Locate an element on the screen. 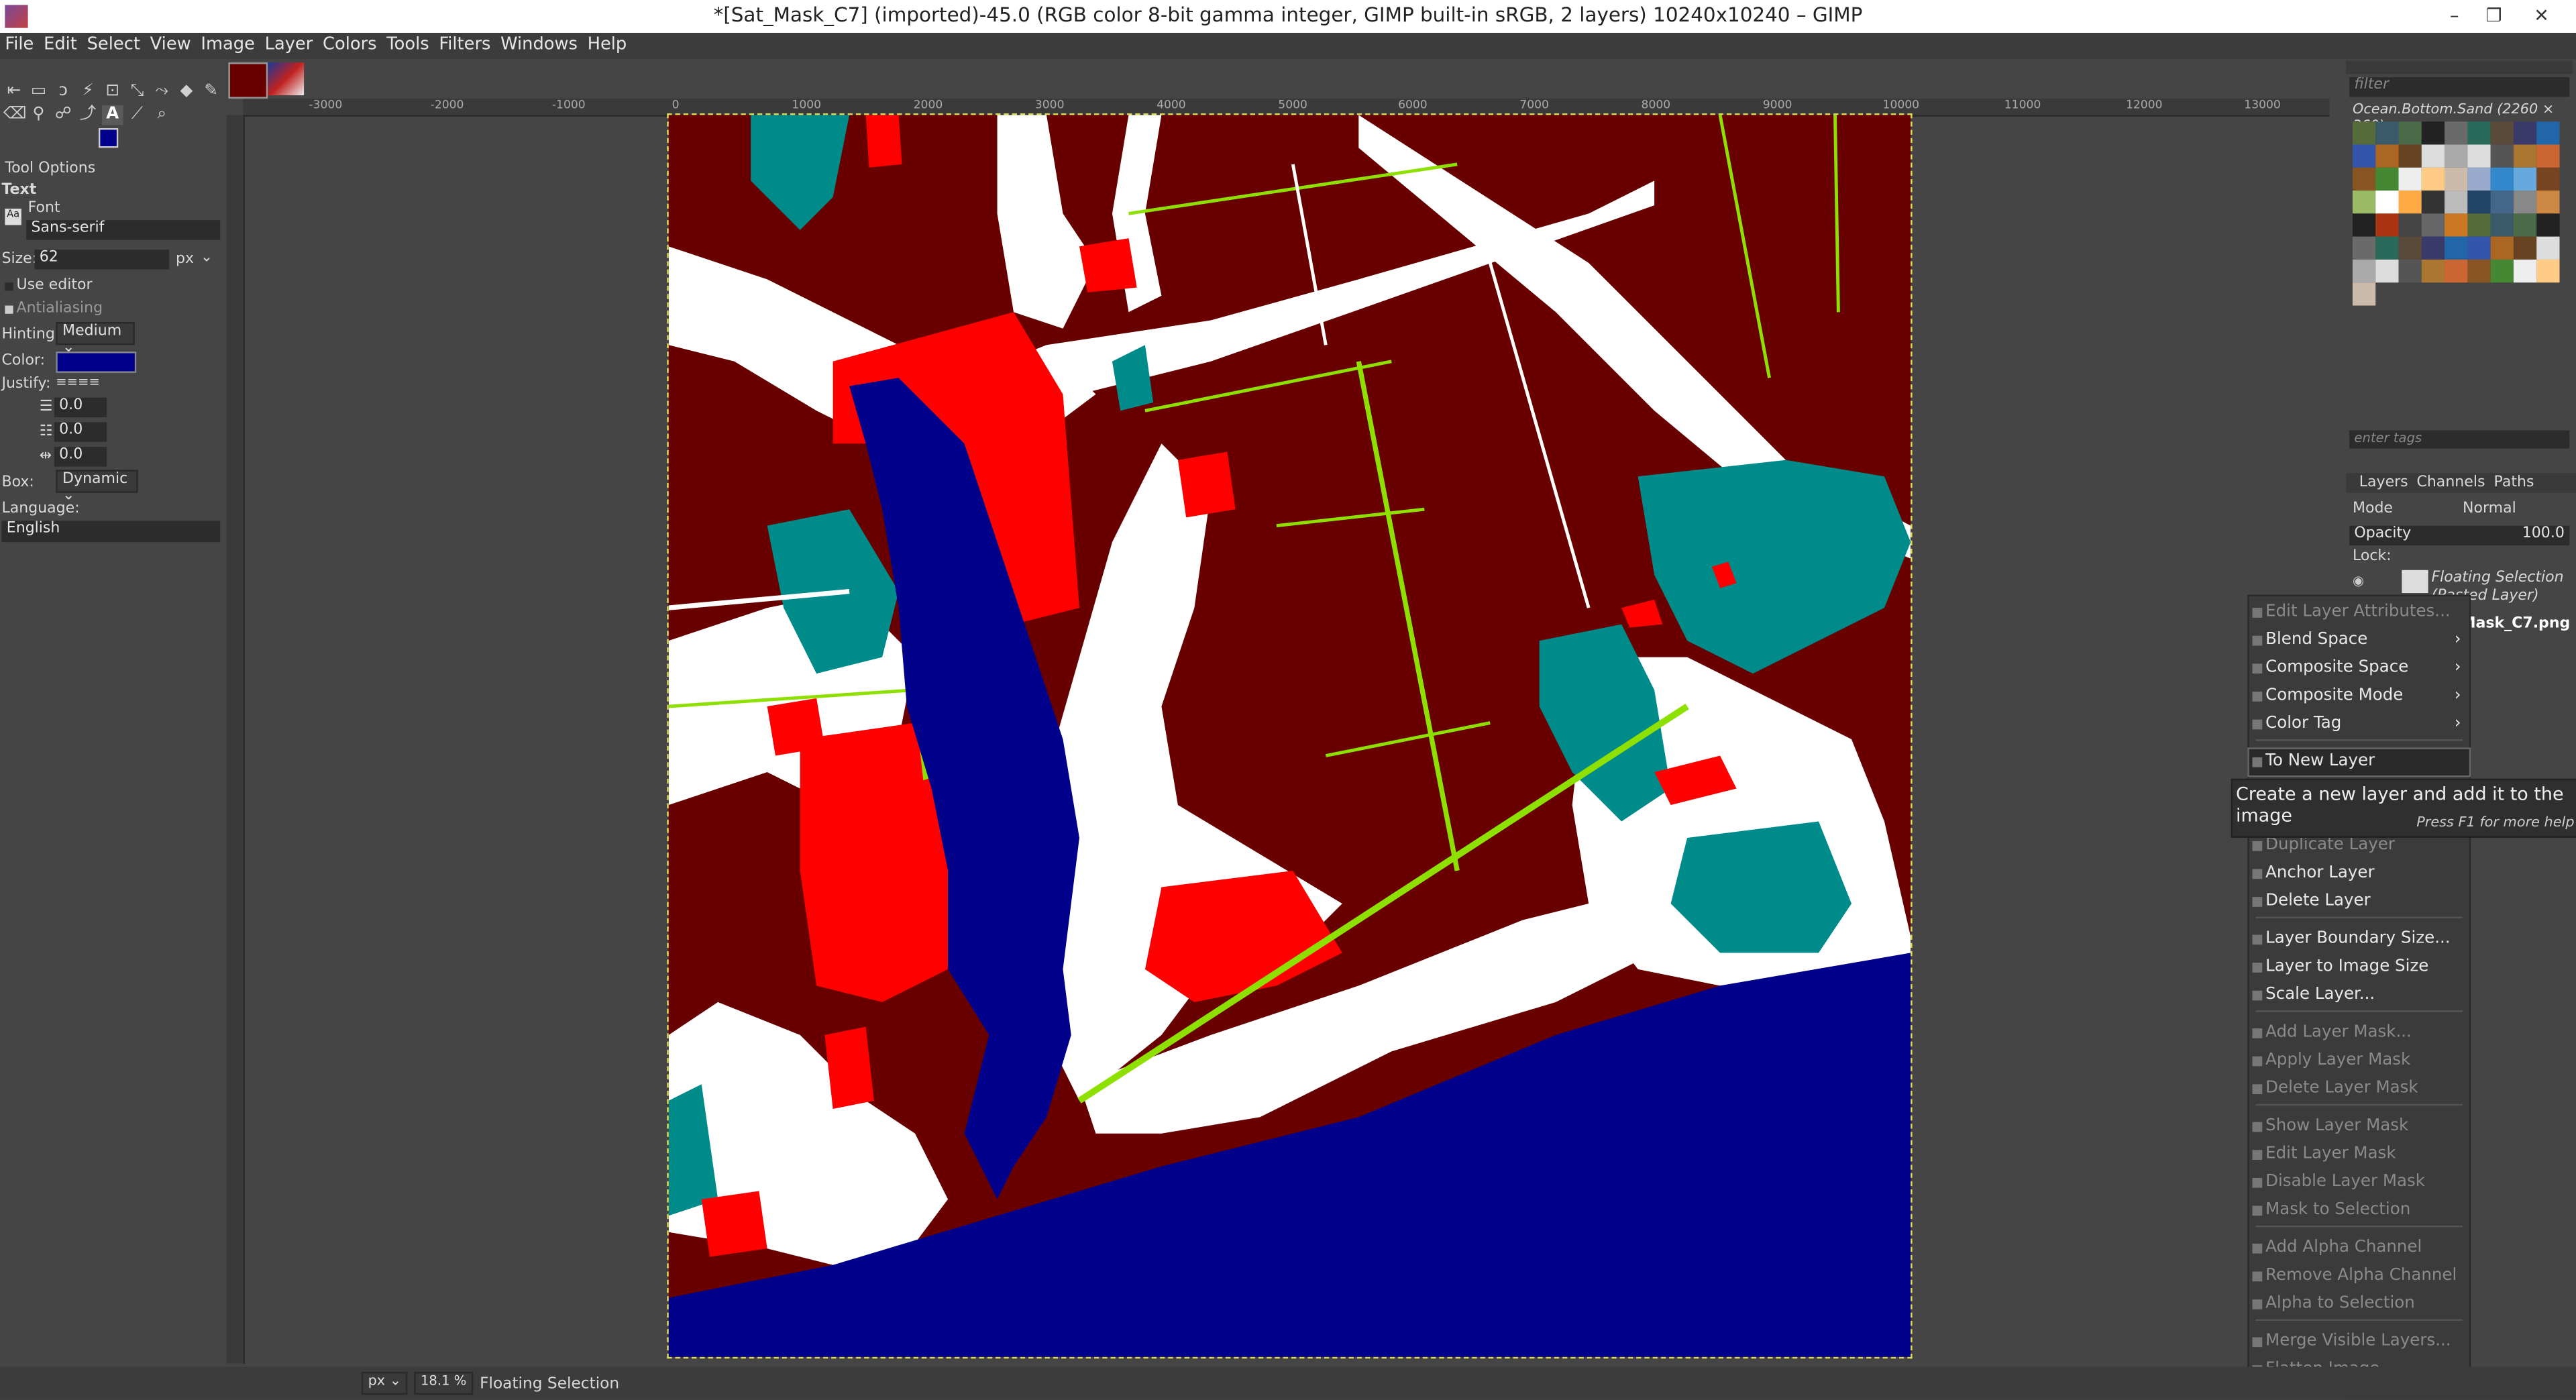 This screenshot has height=1400, width=2576. paths-icon: ⤴ is located at coordinates (88, 115).